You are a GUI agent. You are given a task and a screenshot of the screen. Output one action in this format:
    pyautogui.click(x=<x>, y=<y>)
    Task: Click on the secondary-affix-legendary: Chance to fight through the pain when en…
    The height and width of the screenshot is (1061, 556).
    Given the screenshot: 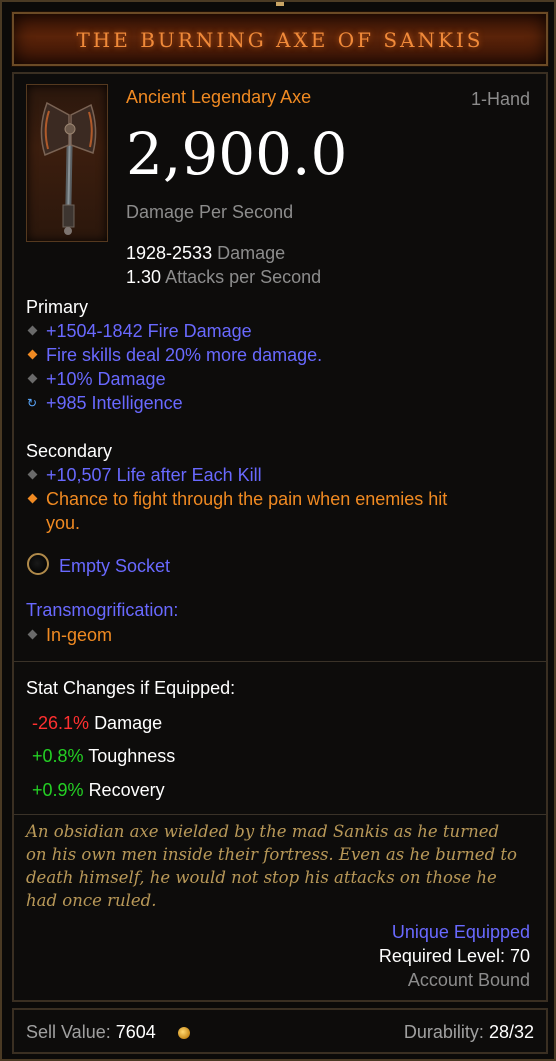 What is the action you would take?
    pyautogui.click(x=247, y=499)
    